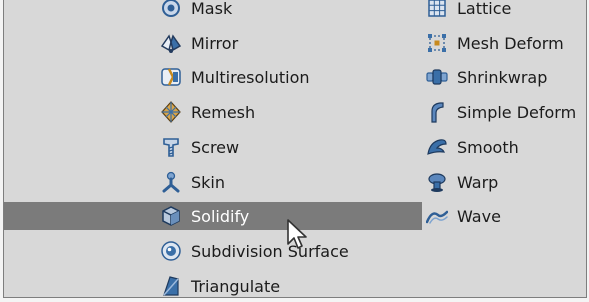 The width and height of the screenshot is (589, 302). I want to click on skin-icon, so click(171, 182).